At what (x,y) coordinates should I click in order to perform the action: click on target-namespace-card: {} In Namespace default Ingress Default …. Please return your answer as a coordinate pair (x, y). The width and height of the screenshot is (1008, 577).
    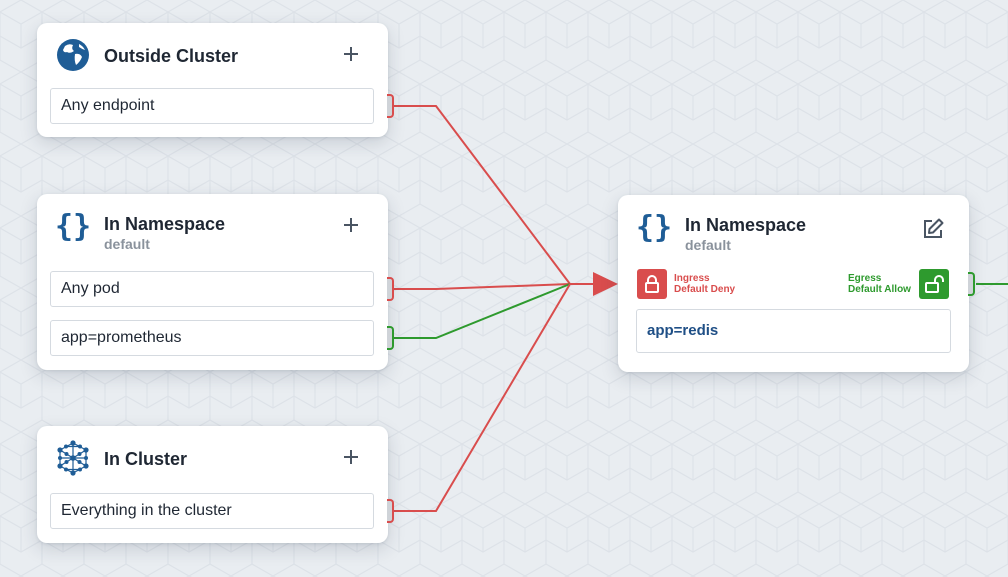
    Looking at the image, I should click on (796, 283).